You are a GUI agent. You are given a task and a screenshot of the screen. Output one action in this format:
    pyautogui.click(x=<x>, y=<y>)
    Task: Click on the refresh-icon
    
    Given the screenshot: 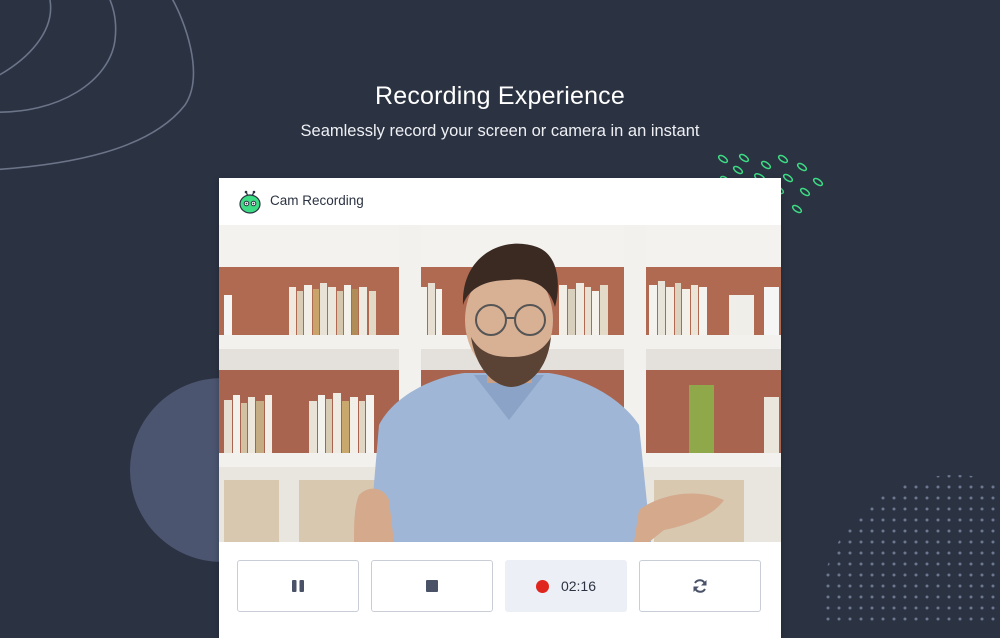 What is the action you would take?
    pyautogui.click(x=700, y=586)
    